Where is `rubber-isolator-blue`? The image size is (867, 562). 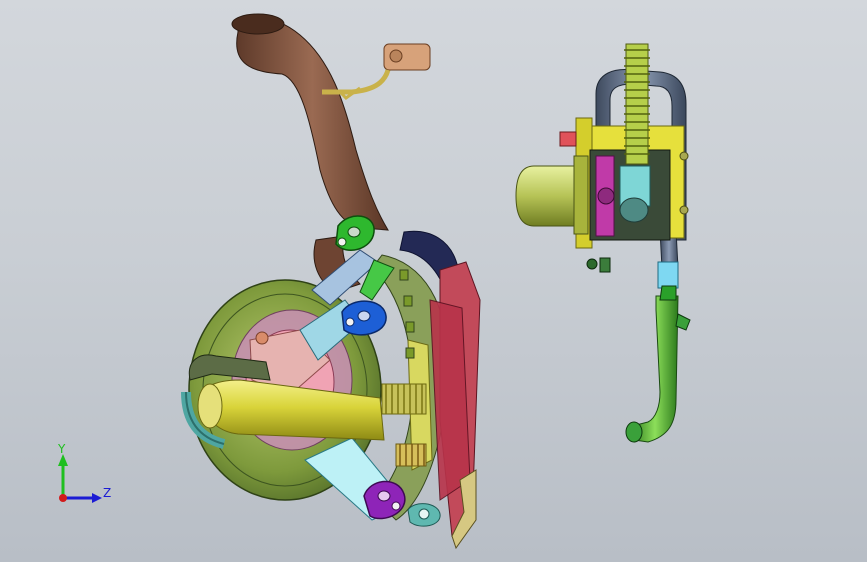
rubber-isolator-blue is located at coordinates (364, 318).